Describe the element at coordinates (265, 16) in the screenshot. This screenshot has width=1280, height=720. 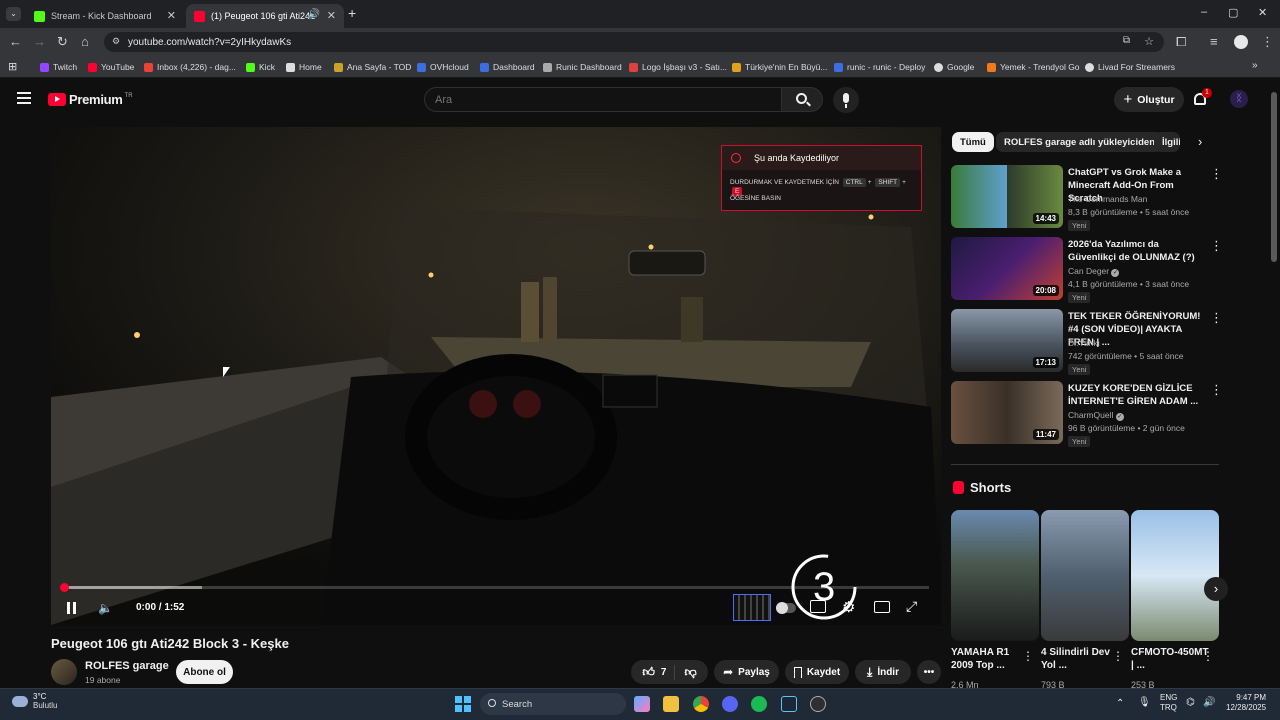
I see `tab-youtube-video: (1) Peugeot 106 gti Ati242 🔊 ✕` at that location.